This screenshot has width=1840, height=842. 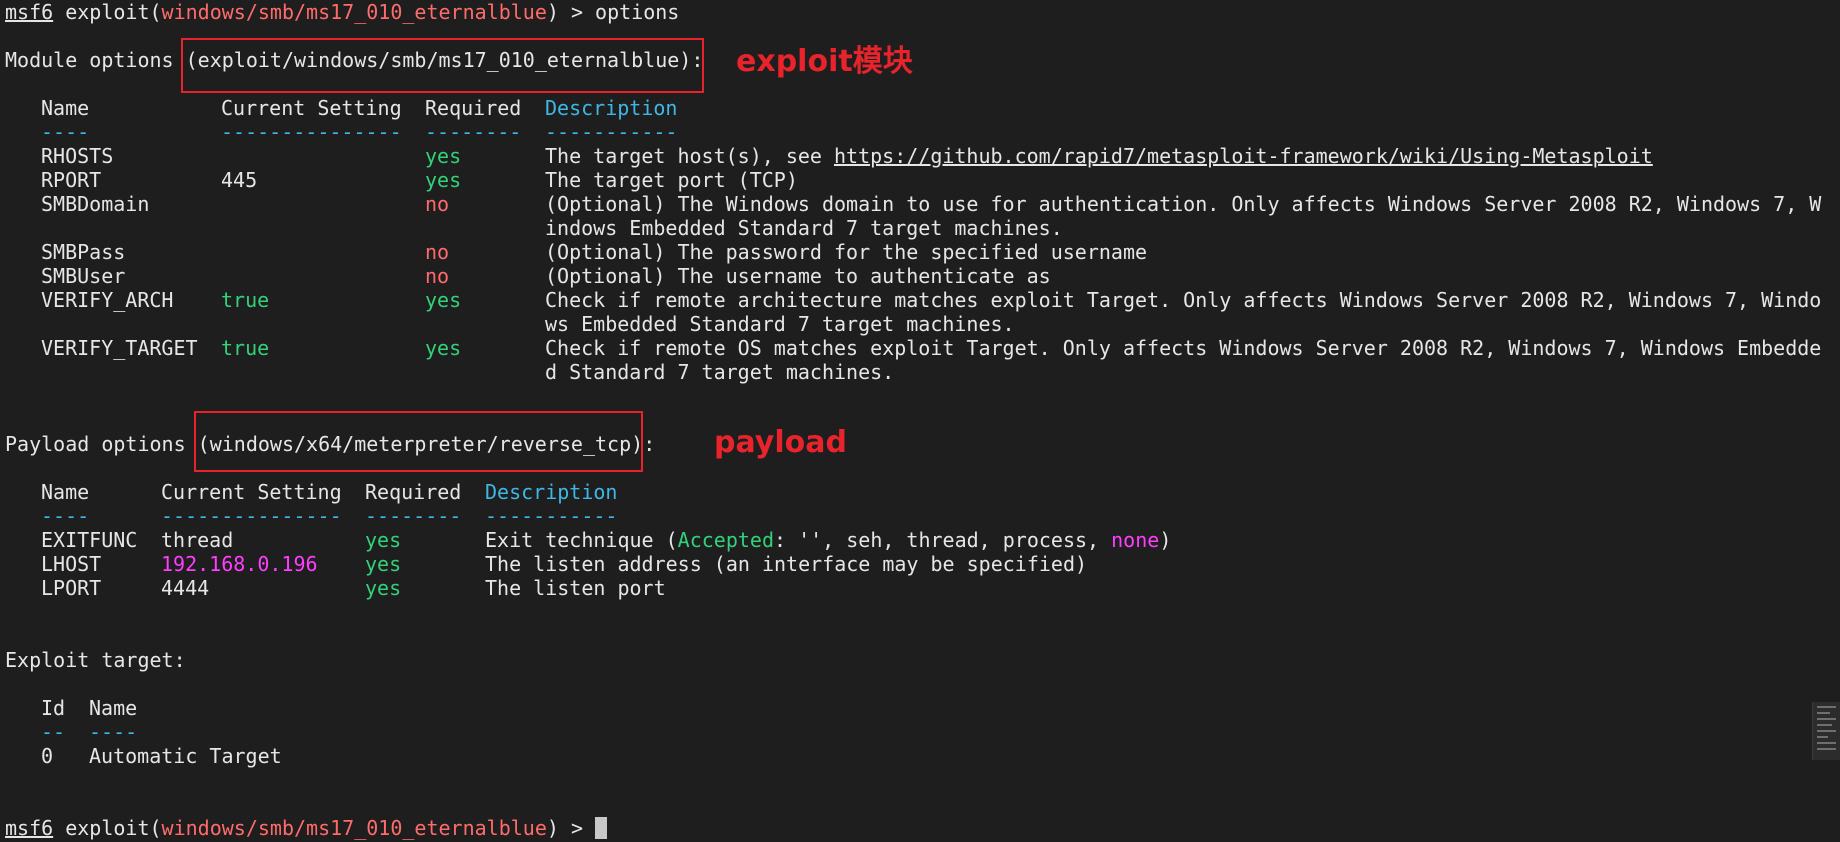 I want to click on option-description: ws Embedded Standard 7 target machines., so click(x=780, y=324).